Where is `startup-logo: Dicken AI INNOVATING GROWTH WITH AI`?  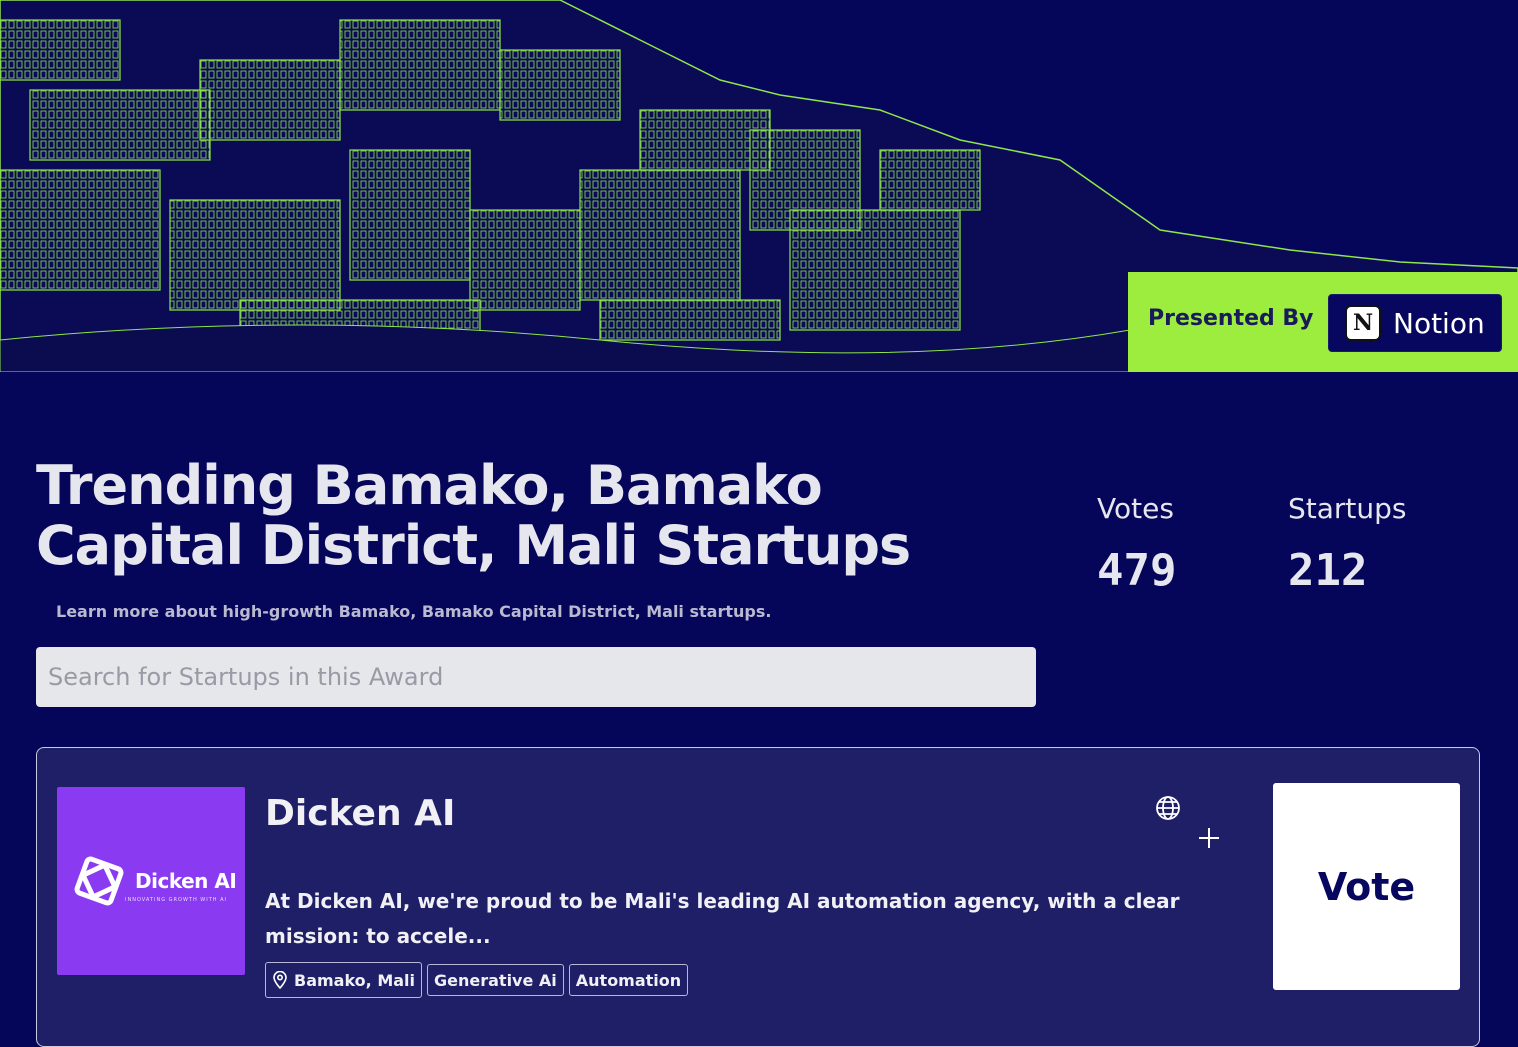
startup-logo: Dicken AI INNOVATING GROWTH WITH AI is located at coordinates (151, 881).